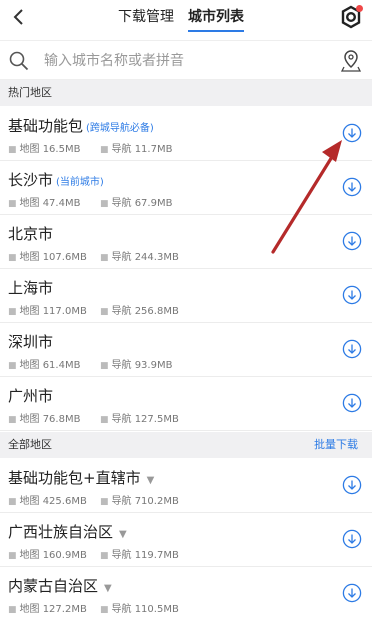  Describe the element at coordinates (19, 61) in the screenshot. I see `search-icon` at that location.